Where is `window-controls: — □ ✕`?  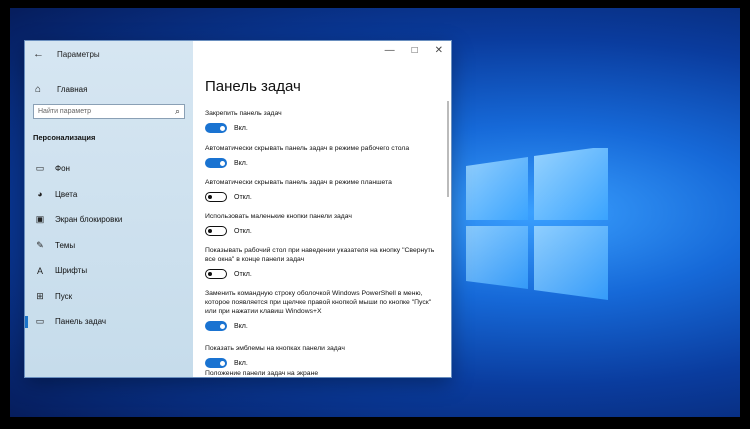 window-controls: — □ ✕ is located at coordinates (414, 50).